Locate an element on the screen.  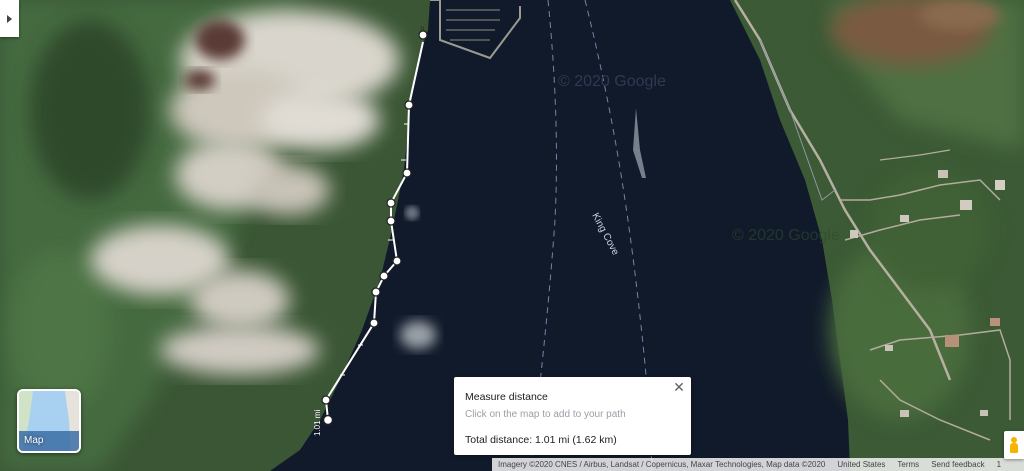
region-link: United States is located at coordinates (861, 464).